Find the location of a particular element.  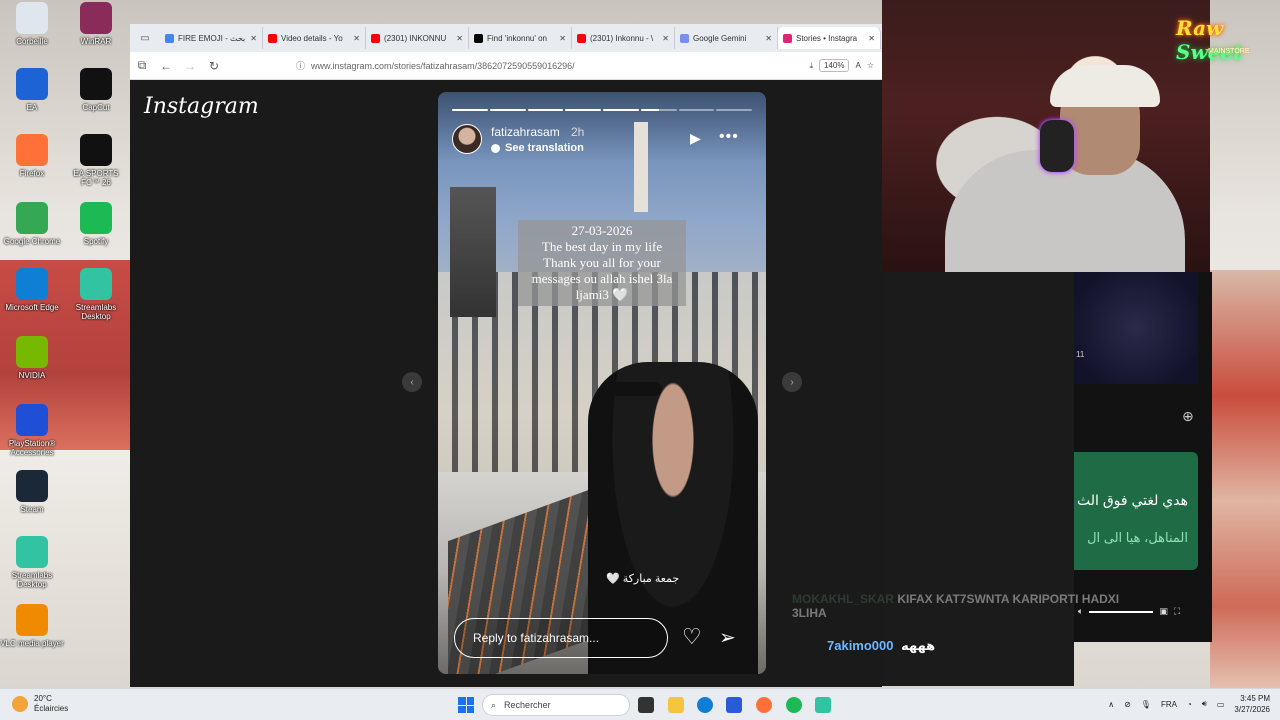

play-icon: ▶ is located at coordinates (695, 138).